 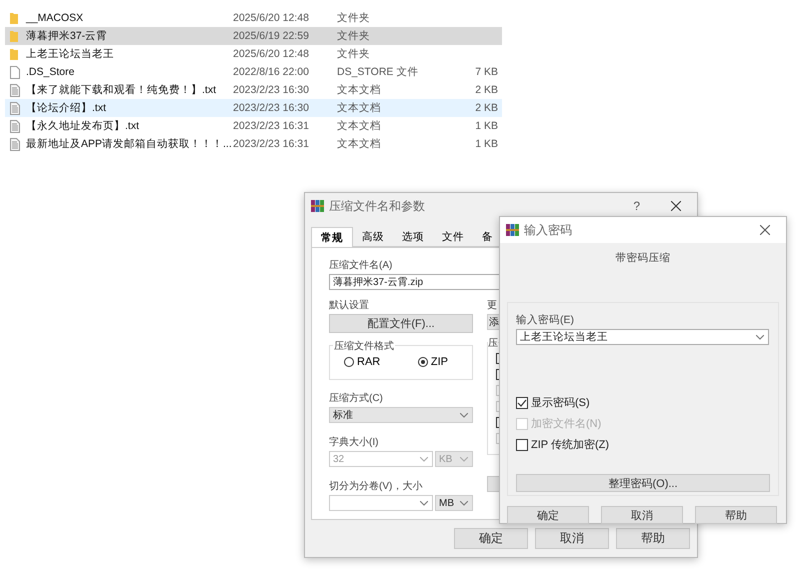 What do you see at coordinates (70, 54) in the screenshot?
I see `file-name: 上老王论坛当老王` at bounding box center [70, 54].